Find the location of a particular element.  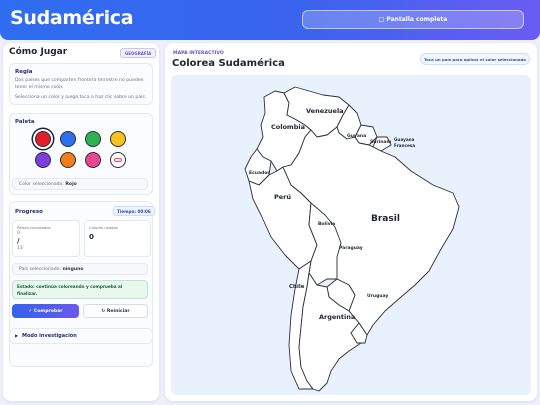

label-chile: Chile is located at coordinates (297, 287).